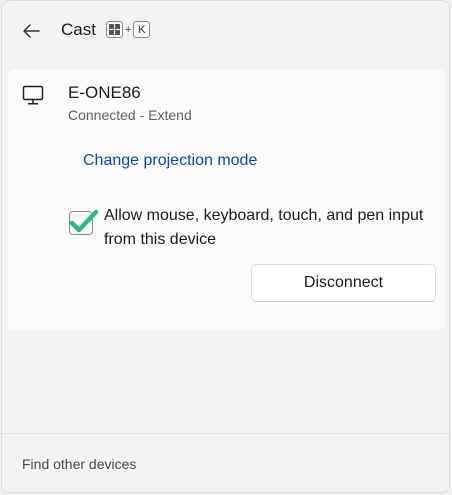 The image size is (452, 495). What do you see at coordinates (130, 115) in the screenshot?
I see `device-status: Connected - Extend` at bounding box center [130, 115].